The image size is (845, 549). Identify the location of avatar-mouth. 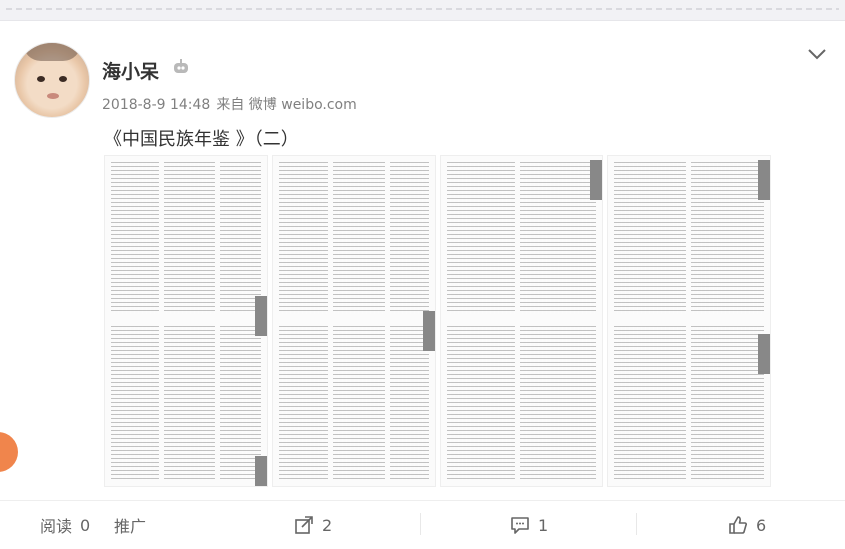
(53, 96).